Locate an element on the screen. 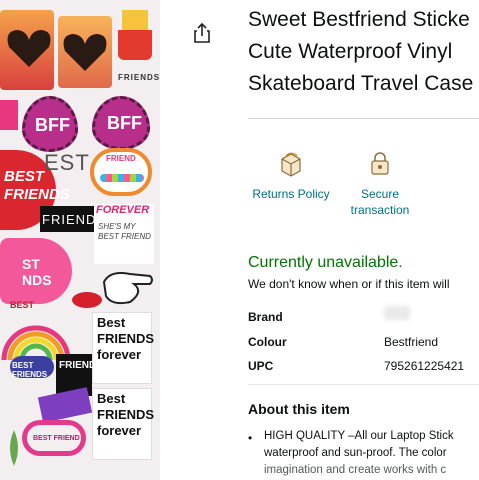  sticker-best-text: BEST is located at coordinates (22, 305).